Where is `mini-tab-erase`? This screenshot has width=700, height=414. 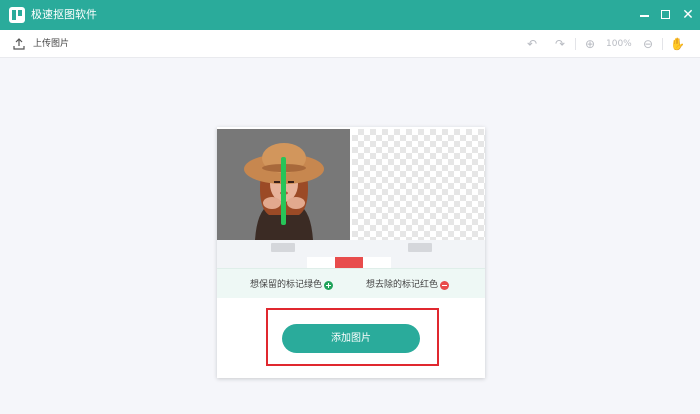 mini-tab-erase is located at coordinates (377, 262).